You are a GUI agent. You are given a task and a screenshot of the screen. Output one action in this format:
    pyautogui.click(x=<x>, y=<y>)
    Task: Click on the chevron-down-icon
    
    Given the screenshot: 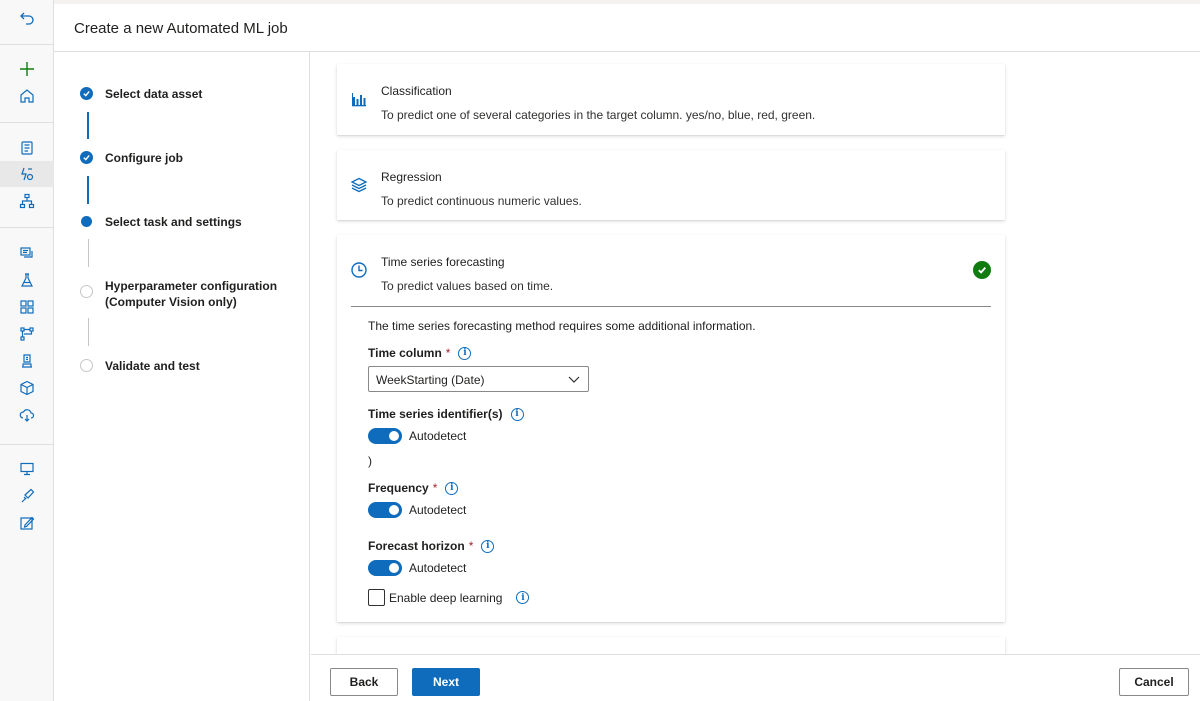 What is the action you would take?
    pyautogui.click(x=574, y=379)
    